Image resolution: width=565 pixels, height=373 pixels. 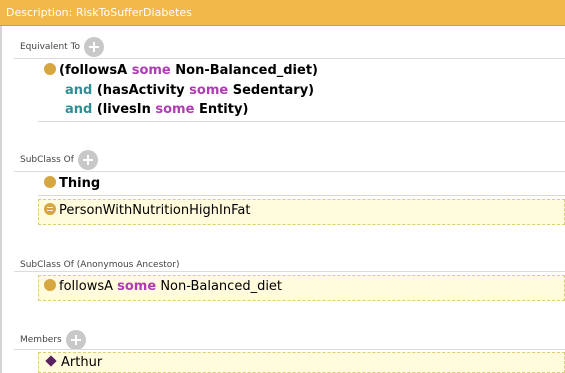 I want to click on add-member-plus-icon, so click(x=75, y=340).